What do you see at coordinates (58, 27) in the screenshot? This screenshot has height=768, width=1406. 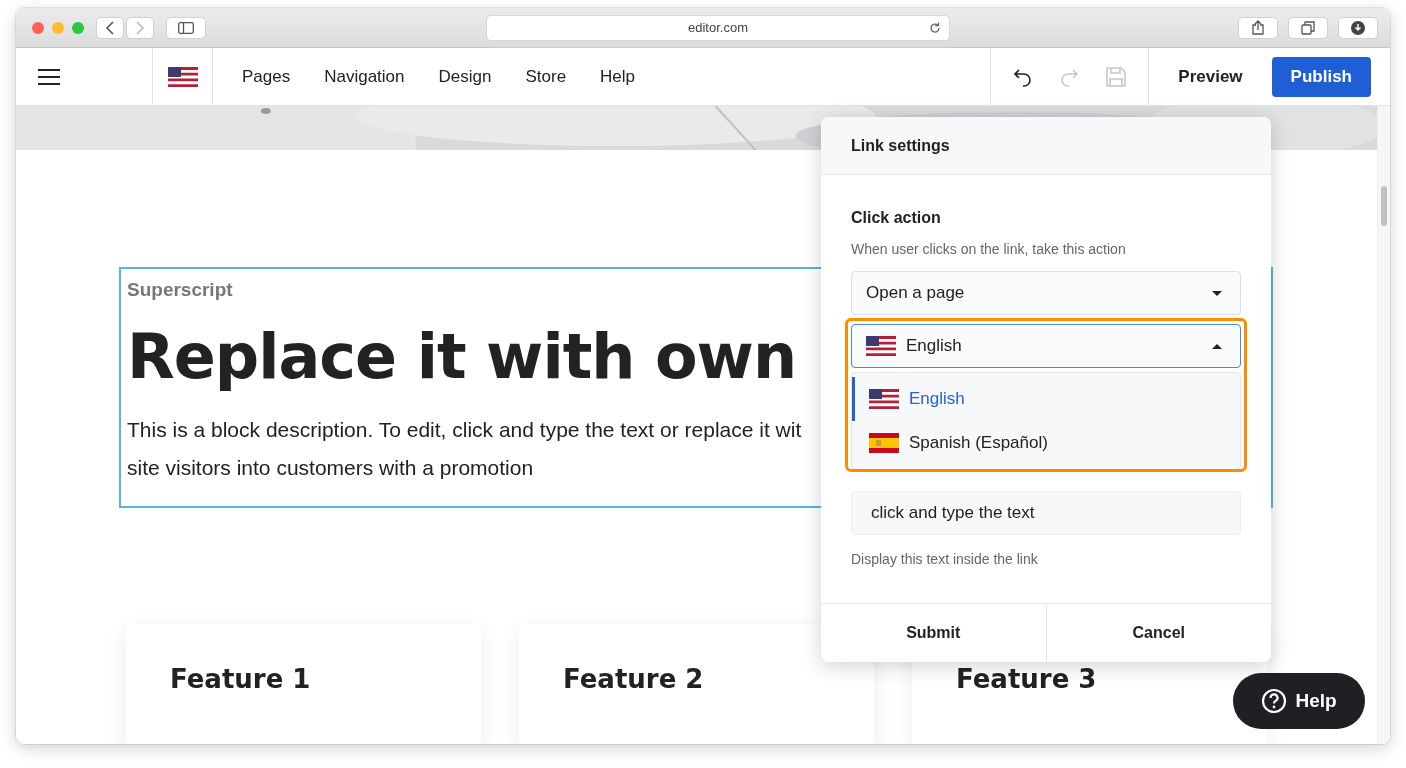 I see `window-controls-icon` at bounding box center [58, 27].